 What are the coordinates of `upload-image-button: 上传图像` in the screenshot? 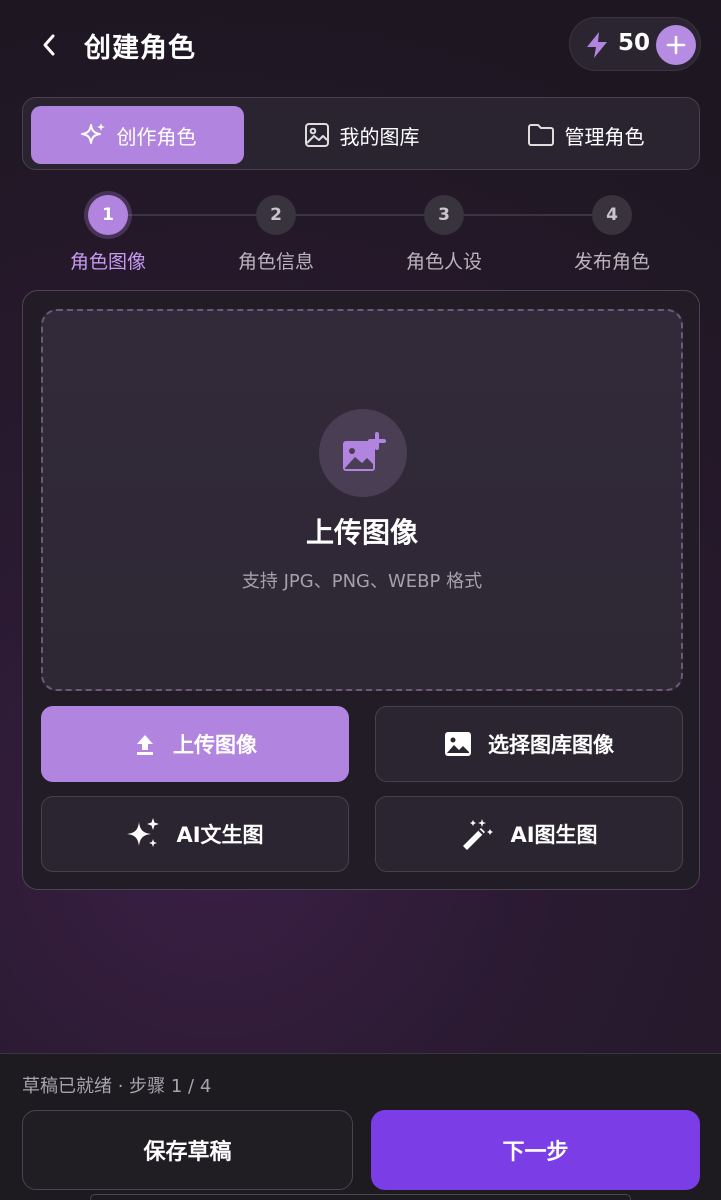 It's located at (195, 744).